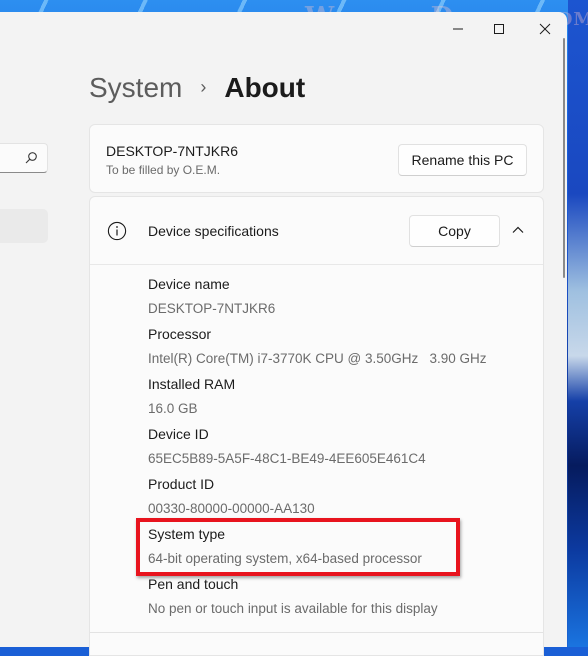  Describe the element at coordinates (203, 87) in the screenshot. I see `chevron-right-icon: ›` at that location.